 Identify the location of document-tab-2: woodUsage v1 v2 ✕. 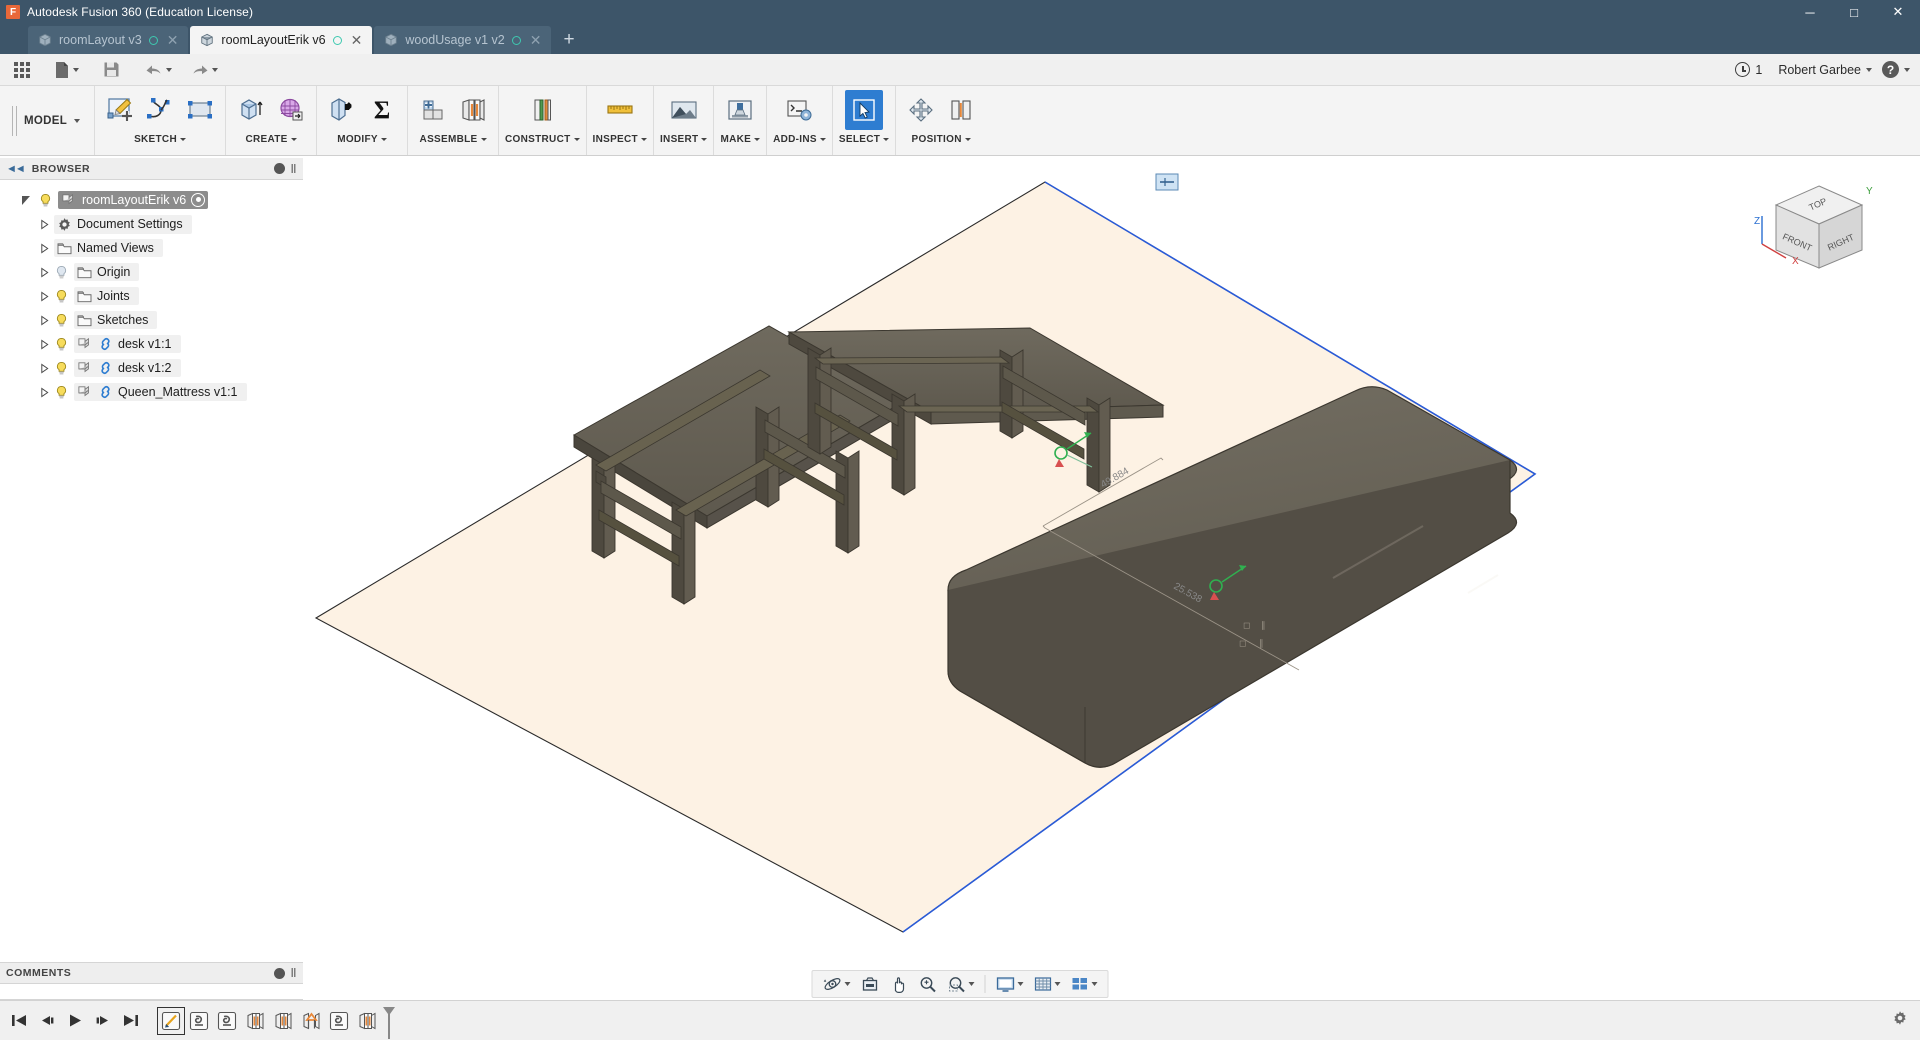
(463, 40).